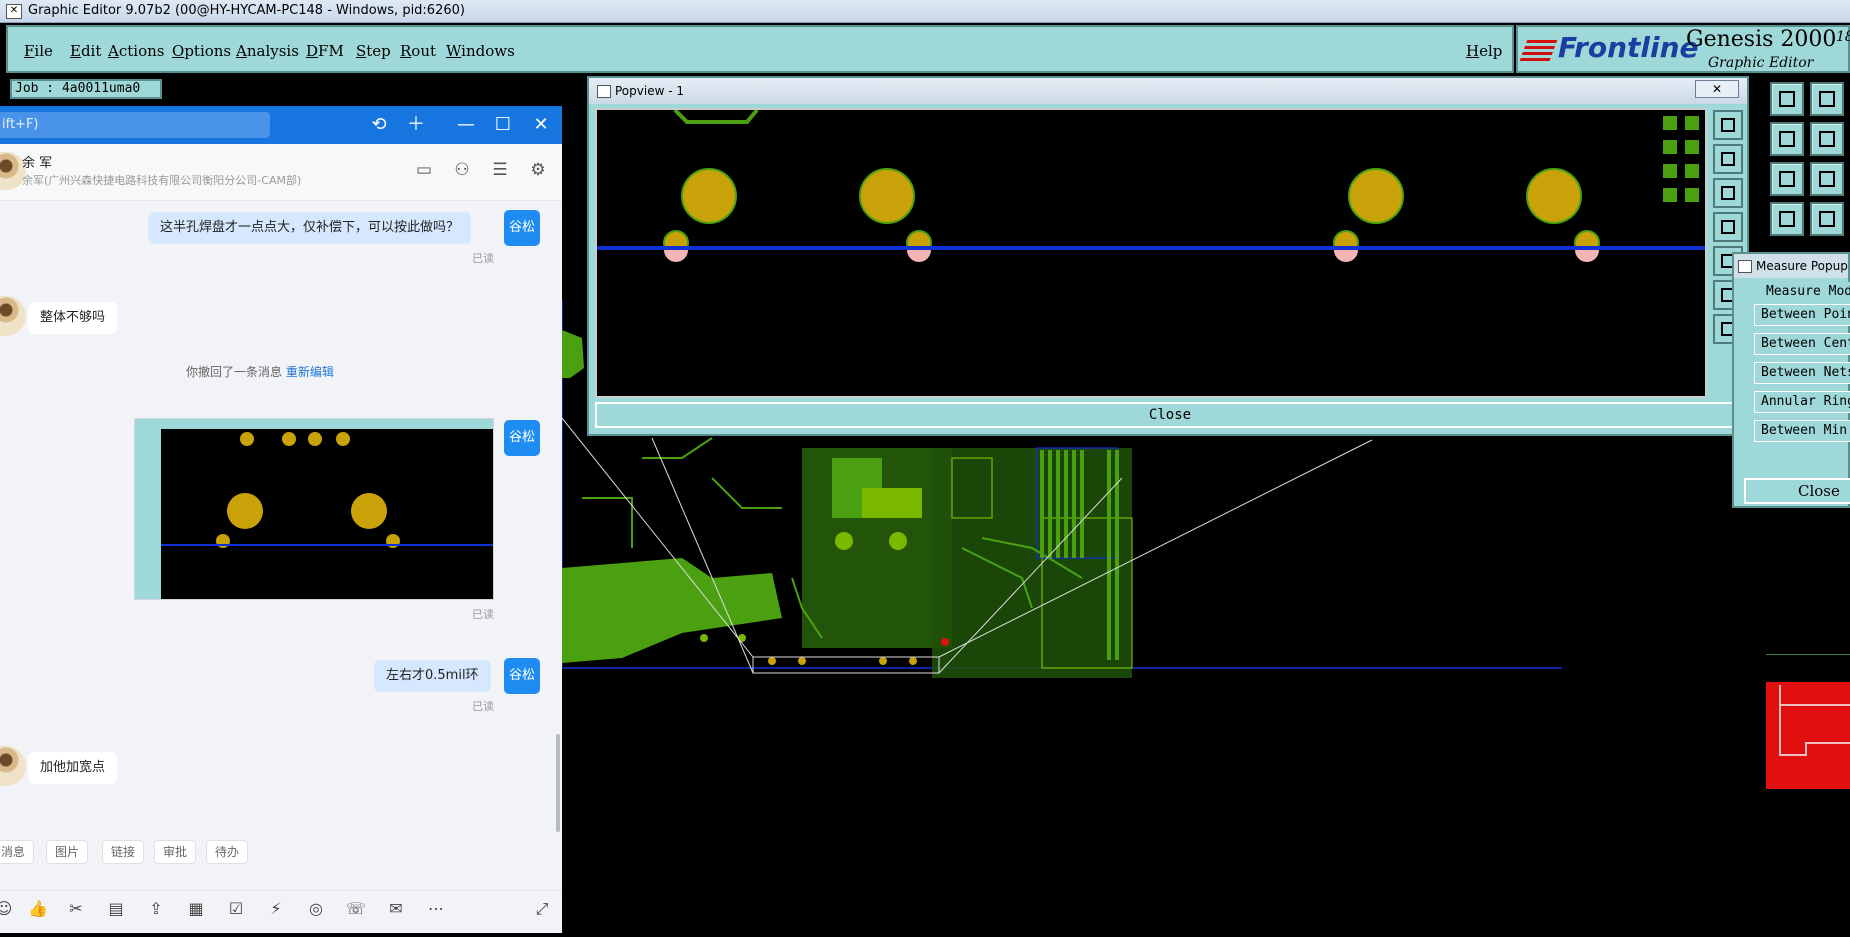 The image size is (1850, 937). Describe the element at coordinates (396, 909) in the screenshot. I see `mail-icon: ✉` at that location.